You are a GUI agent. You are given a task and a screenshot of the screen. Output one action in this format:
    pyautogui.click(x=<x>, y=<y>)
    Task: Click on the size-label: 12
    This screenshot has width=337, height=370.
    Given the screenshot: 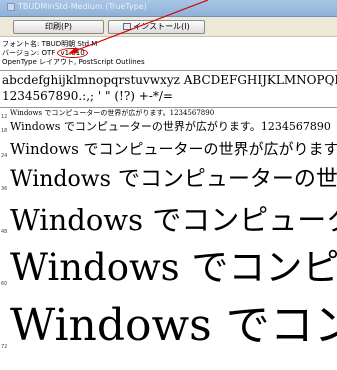 What is the action you would take?
    pyautogui.click(x=4, y=117)
    